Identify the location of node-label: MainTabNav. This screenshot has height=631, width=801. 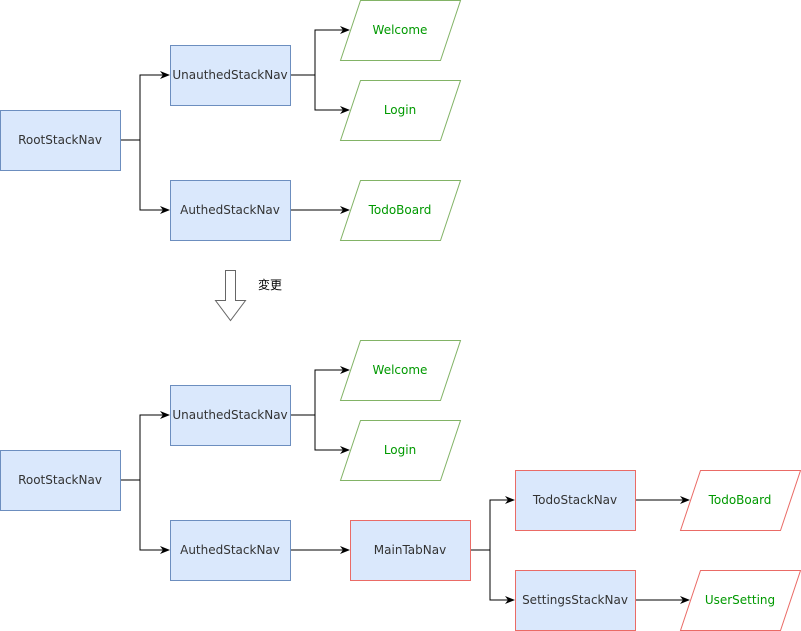
(410, 550).